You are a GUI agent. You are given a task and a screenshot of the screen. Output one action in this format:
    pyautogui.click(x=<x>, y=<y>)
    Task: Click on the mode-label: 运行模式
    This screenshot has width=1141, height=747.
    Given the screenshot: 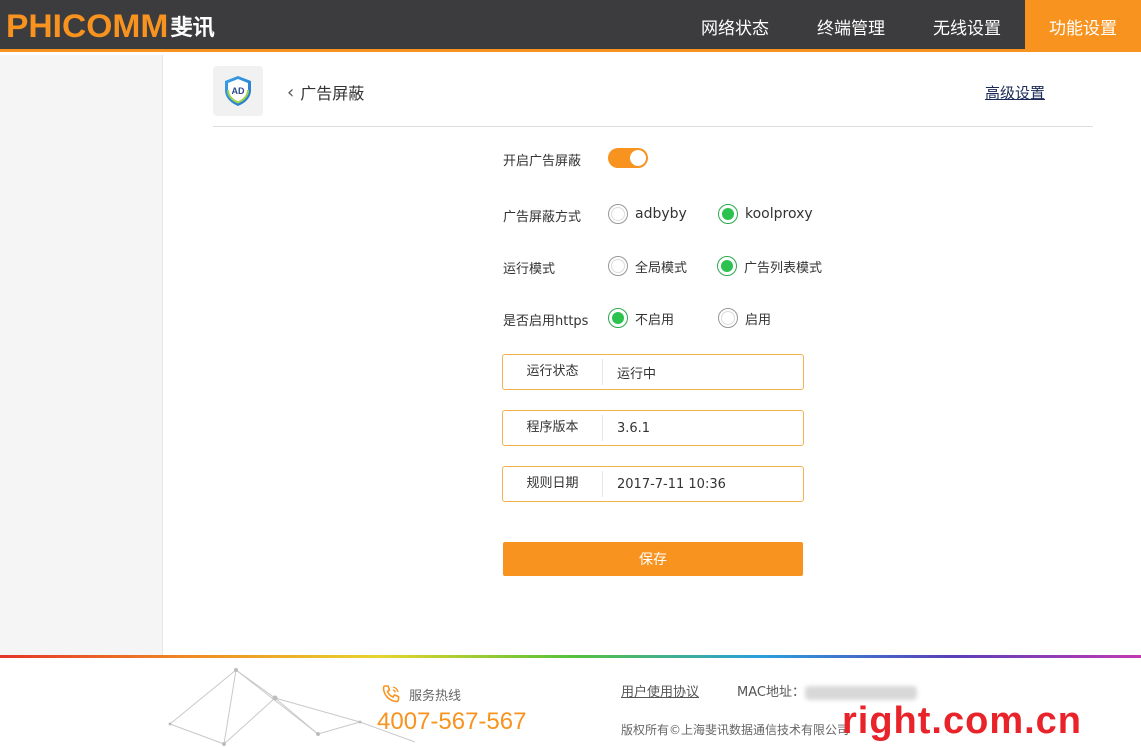 What is the action you would take?
    pyautogui.click(x=529, y=269)
    